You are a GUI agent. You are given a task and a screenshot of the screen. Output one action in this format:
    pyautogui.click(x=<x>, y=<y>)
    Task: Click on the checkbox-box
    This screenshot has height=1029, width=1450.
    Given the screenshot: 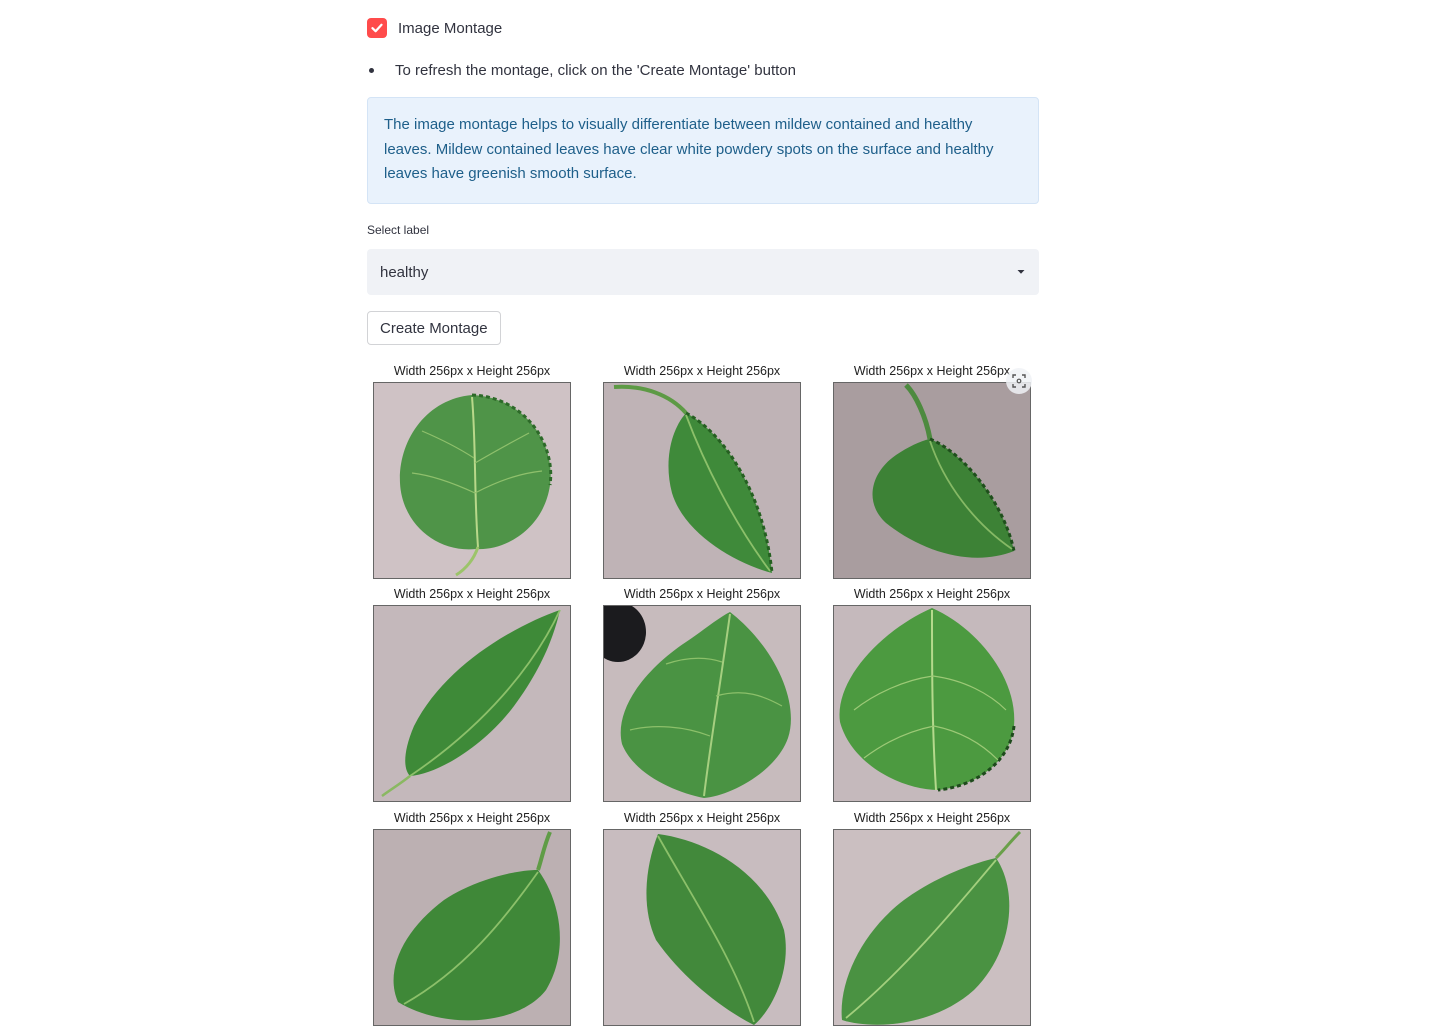 What is the action you would take?
    pyautogui.click(x=377, y=28)
    